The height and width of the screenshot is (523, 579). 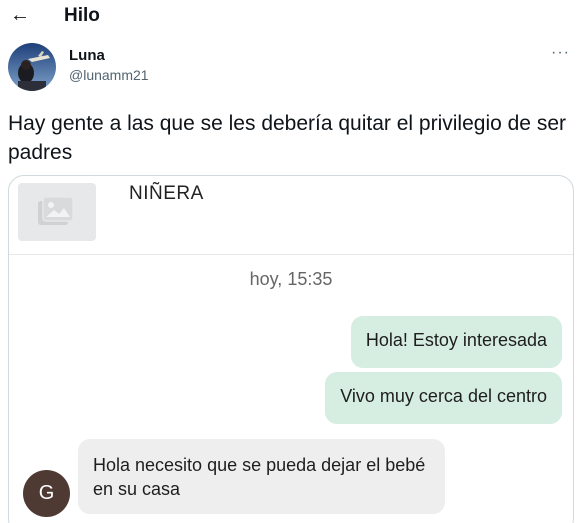 What do you see at coordinates (289, 17) in the screenshot?
I see `thread-header: ← Hilo` at bounding box center [289, 17].